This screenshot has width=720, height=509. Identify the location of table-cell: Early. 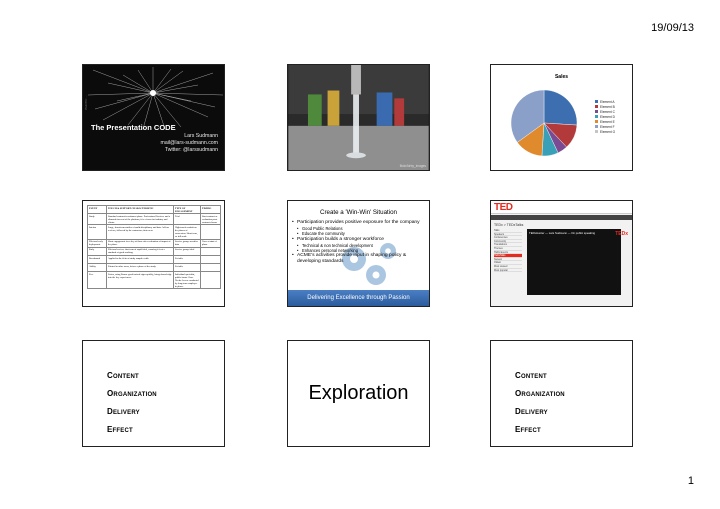
(97, 251).